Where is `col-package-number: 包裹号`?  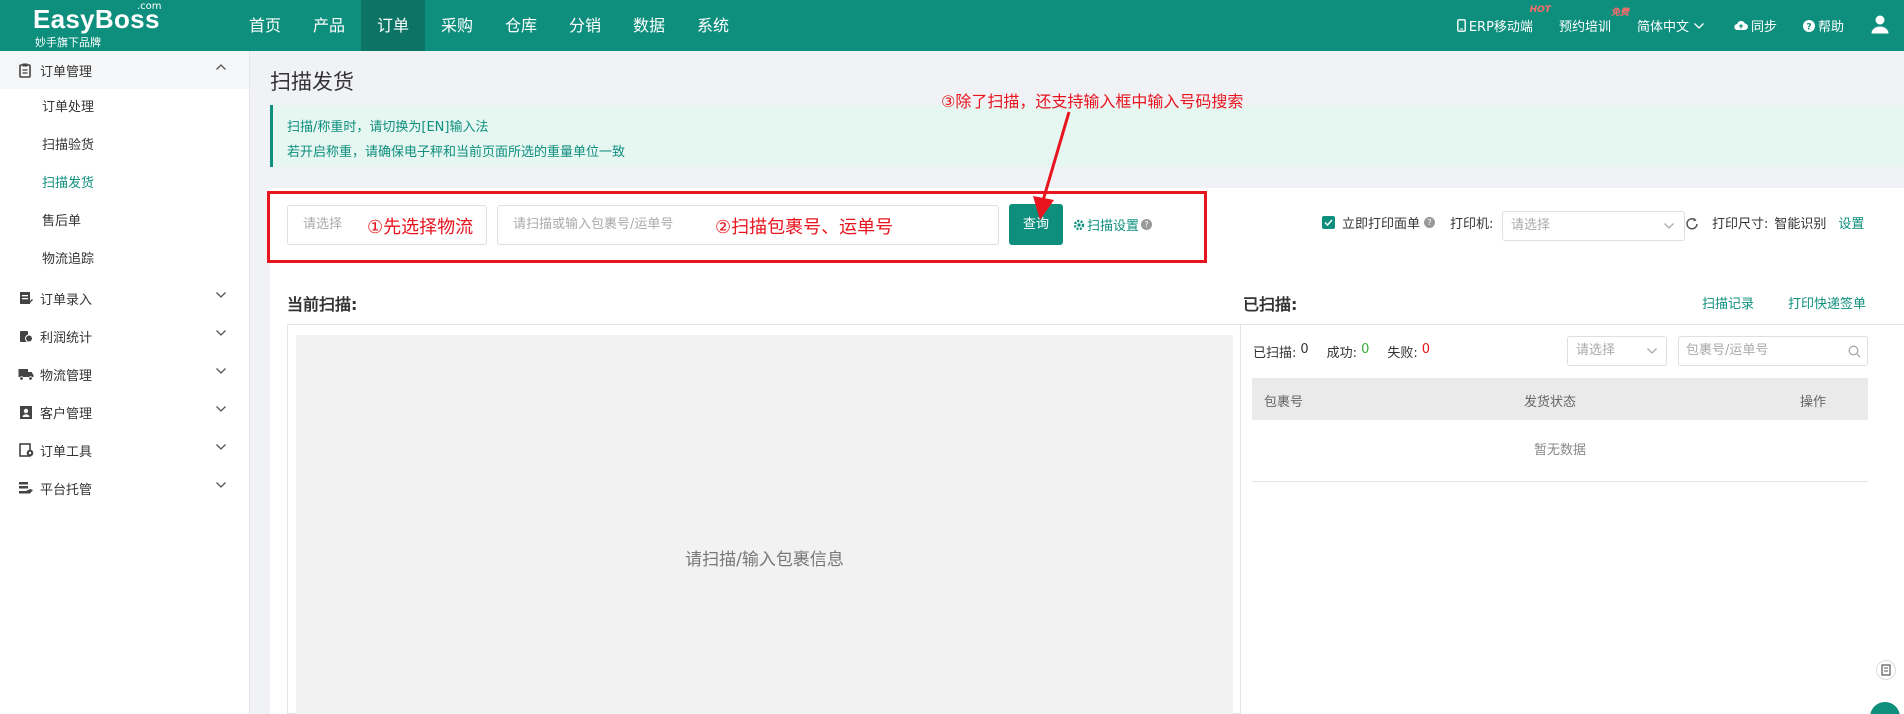
col-package-number: 包裹号 is located at coordinates (1284, 402).